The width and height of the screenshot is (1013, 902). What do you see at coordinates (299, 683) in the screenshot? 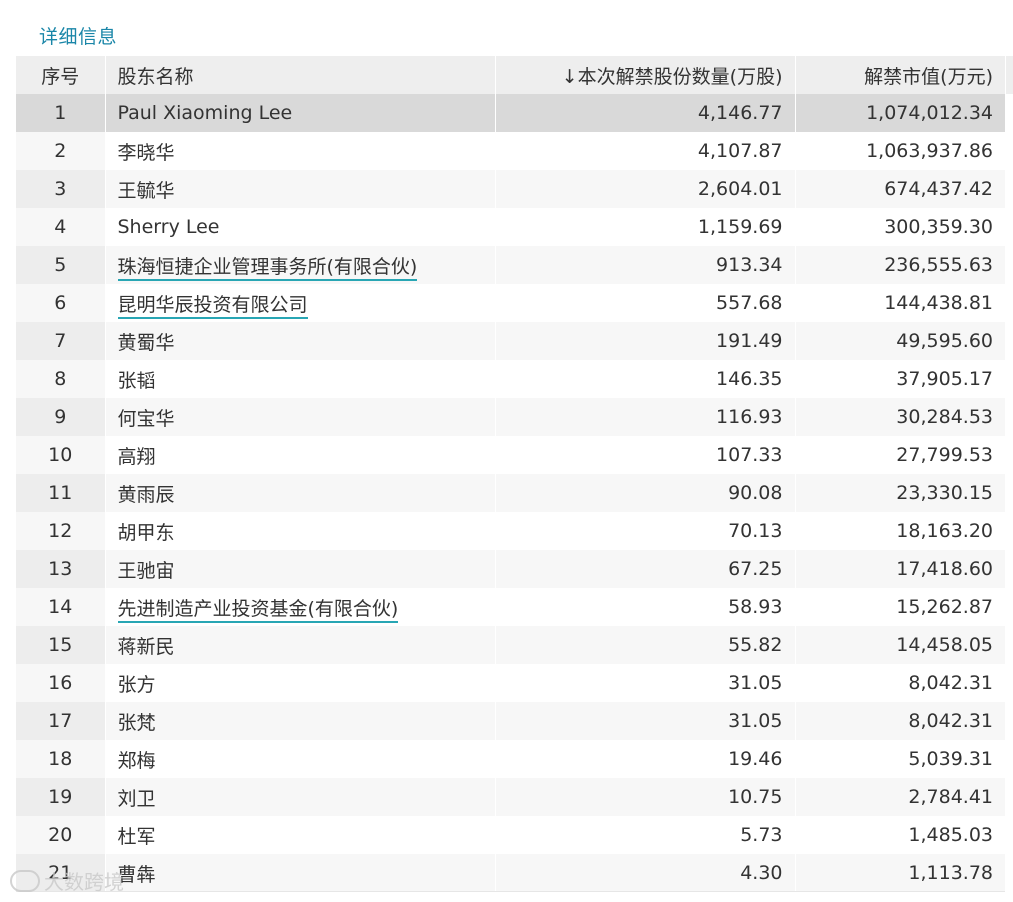
I see `row-holder-name-cell: 张方` at bounding box center [299, 683].